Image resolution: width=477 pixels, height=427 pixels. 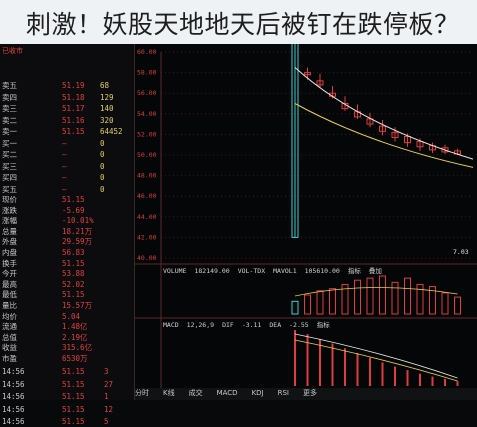 I want to click on quote-label: 收益, so click(x=9, y=348).